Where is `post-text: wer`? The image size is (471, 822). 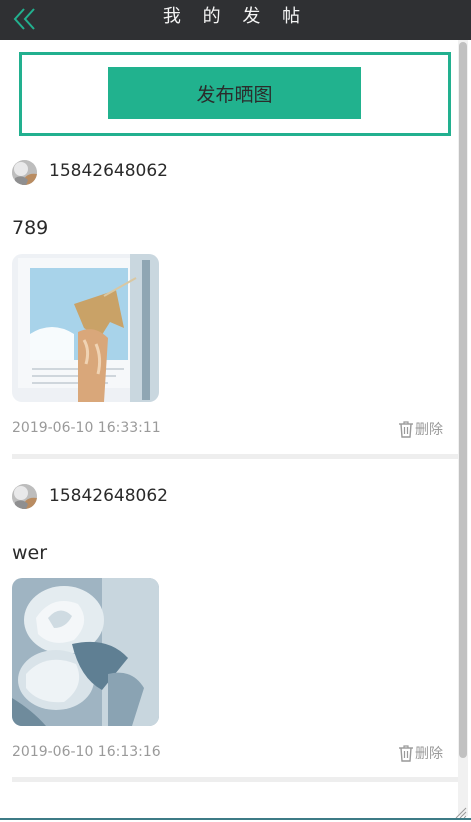
post-text: wer is located at coordinates (30, 553).